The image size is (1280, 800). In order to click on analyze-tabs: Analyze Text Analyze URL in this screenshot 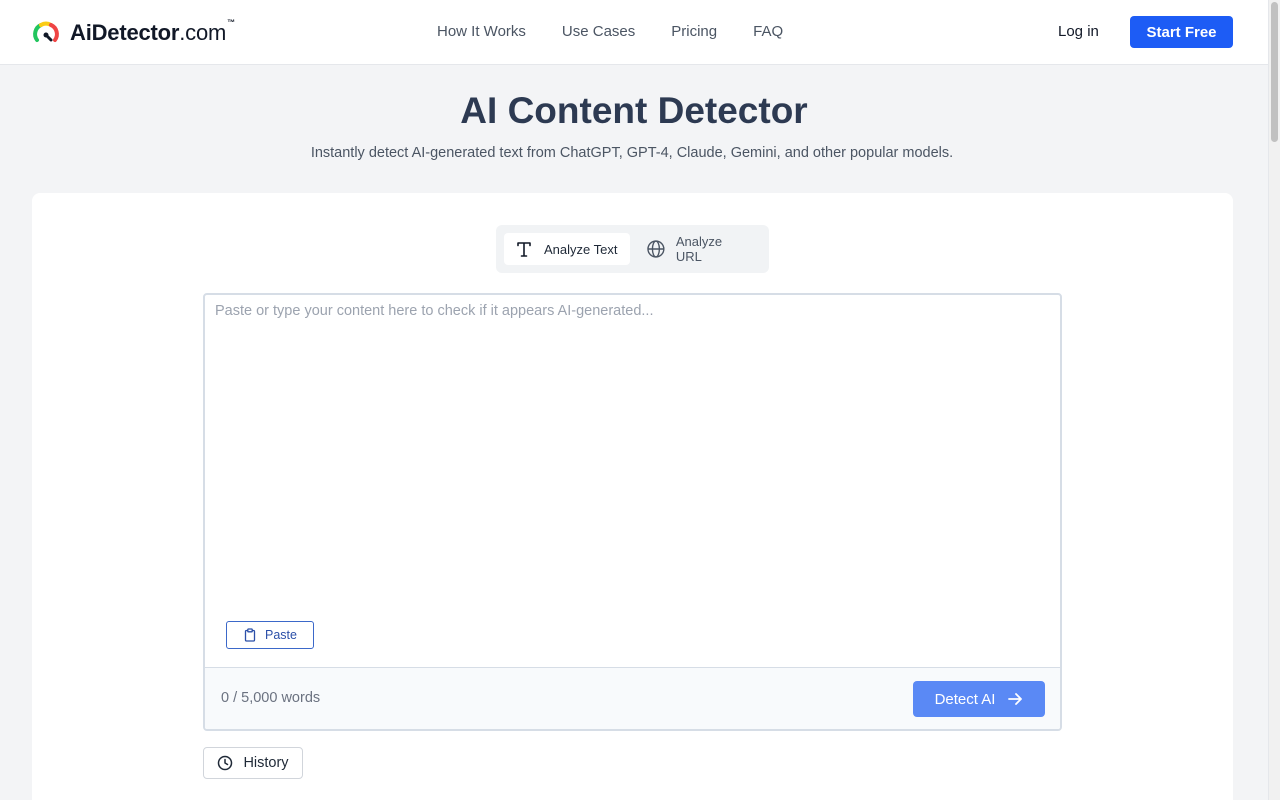, I will do `click(632, 249)`.